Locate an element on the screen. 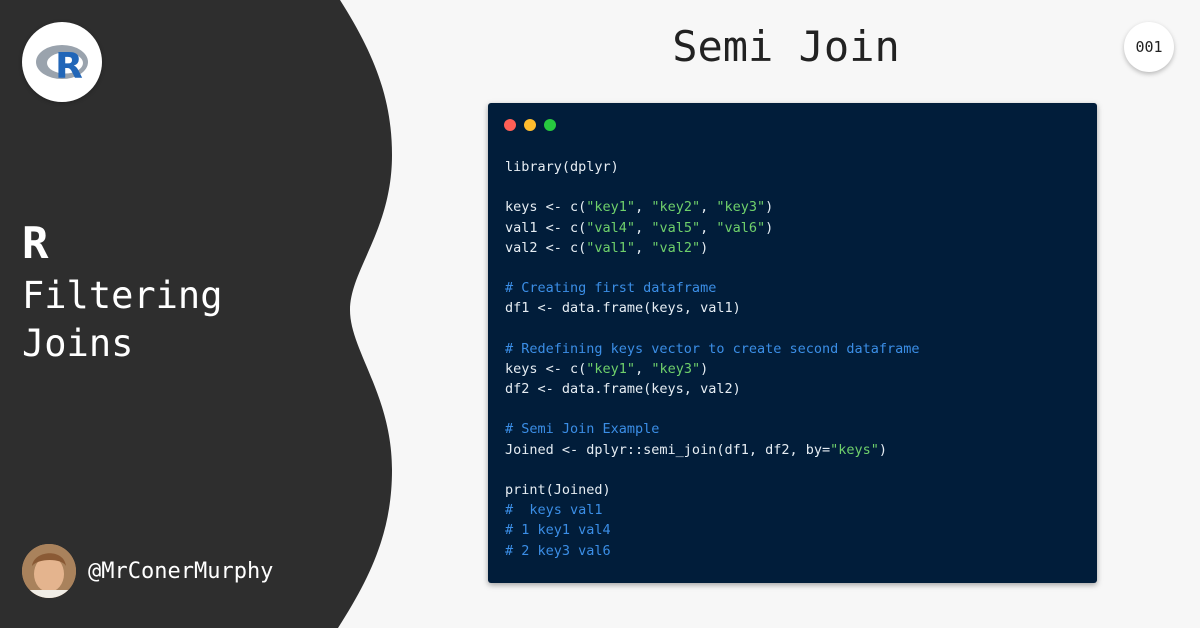  code-text: df1 <- data.frame(keys, val1) is located at coordinates (623, 308).